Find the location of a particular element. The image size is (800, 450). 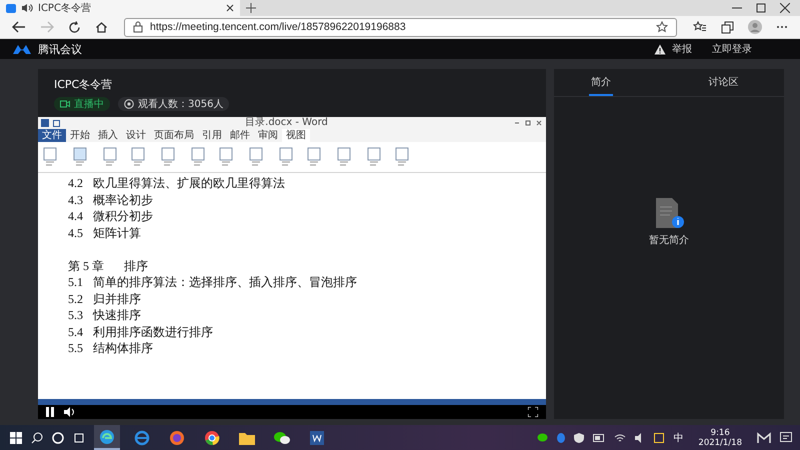

panel-tab: 讨论区 is located at coordinates (723, 82).